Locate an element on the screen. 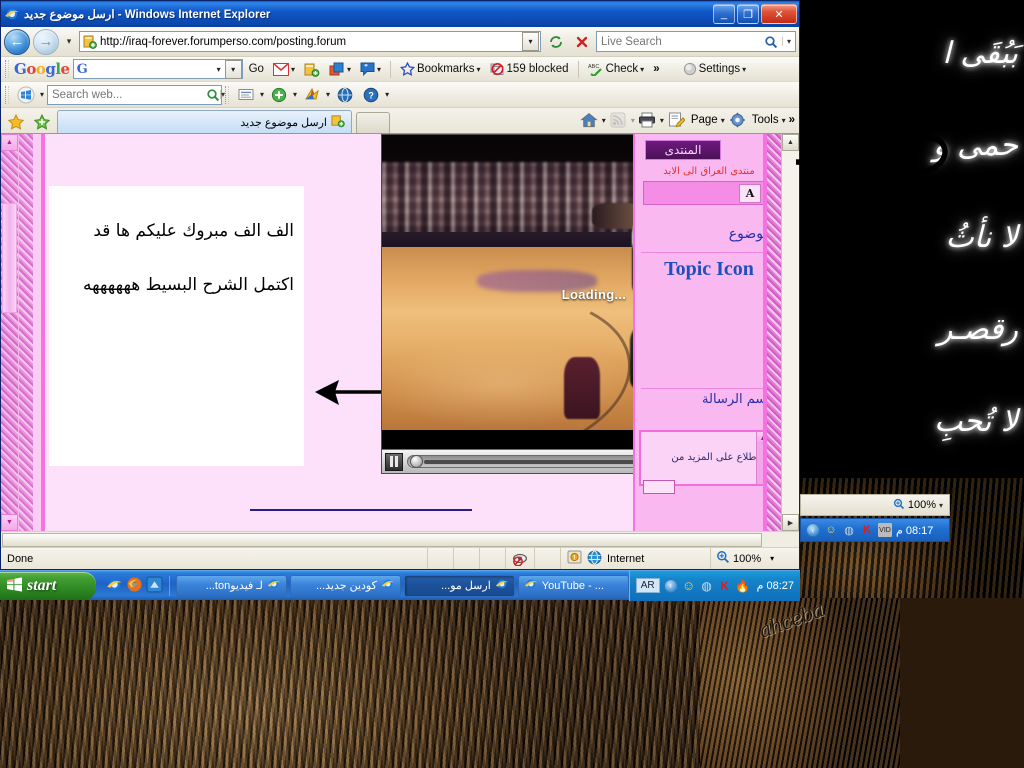 The image size is (1024, 768). tools-menu-label: Tools is located at coordinates (765, 120).